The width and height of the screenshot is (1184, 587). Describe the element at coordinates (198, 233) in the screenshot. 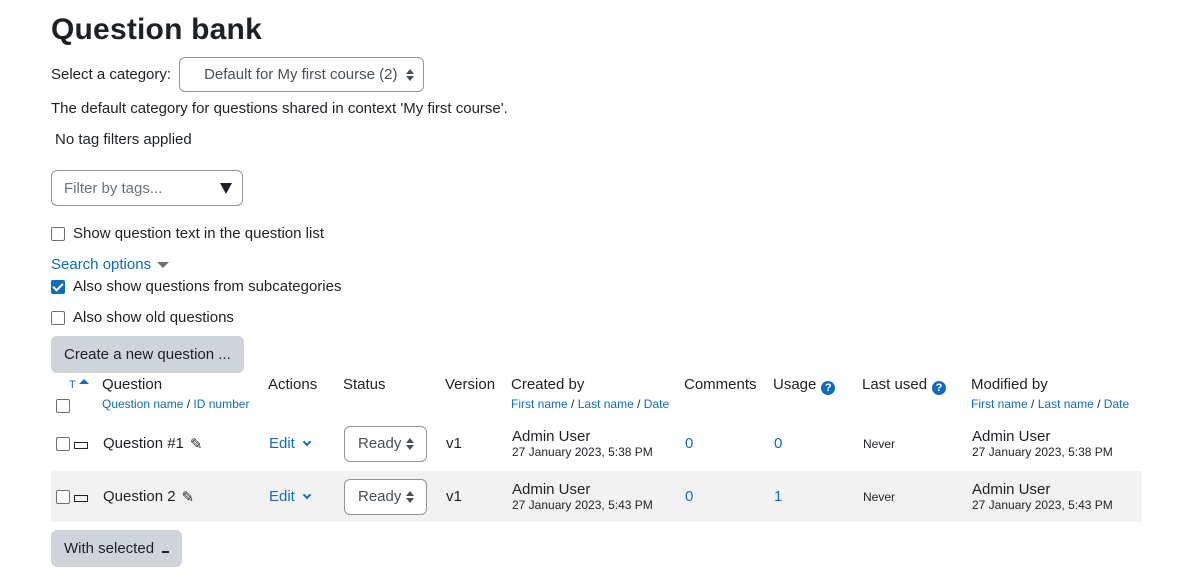

I see `show-text-label: Show question text in the question list` at that location.